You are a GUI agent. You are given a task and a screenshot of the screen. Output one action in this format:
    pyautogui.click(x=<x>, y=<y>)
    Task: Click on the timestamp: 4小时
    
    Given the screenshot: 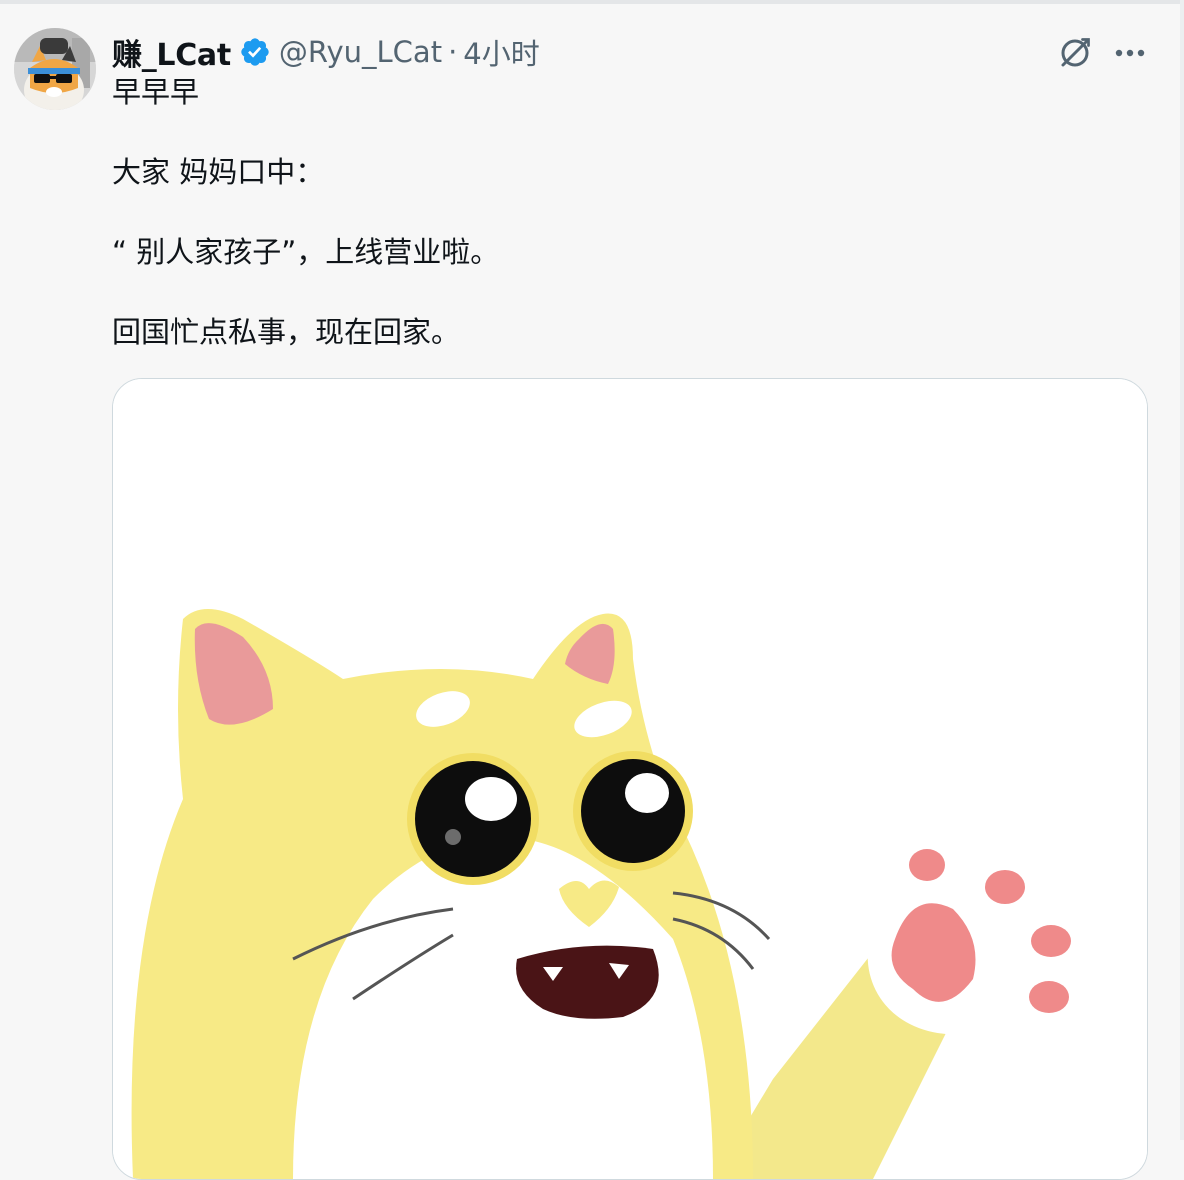 What is the action you would take?
    pyautogui.click(x=501, y=52)
    